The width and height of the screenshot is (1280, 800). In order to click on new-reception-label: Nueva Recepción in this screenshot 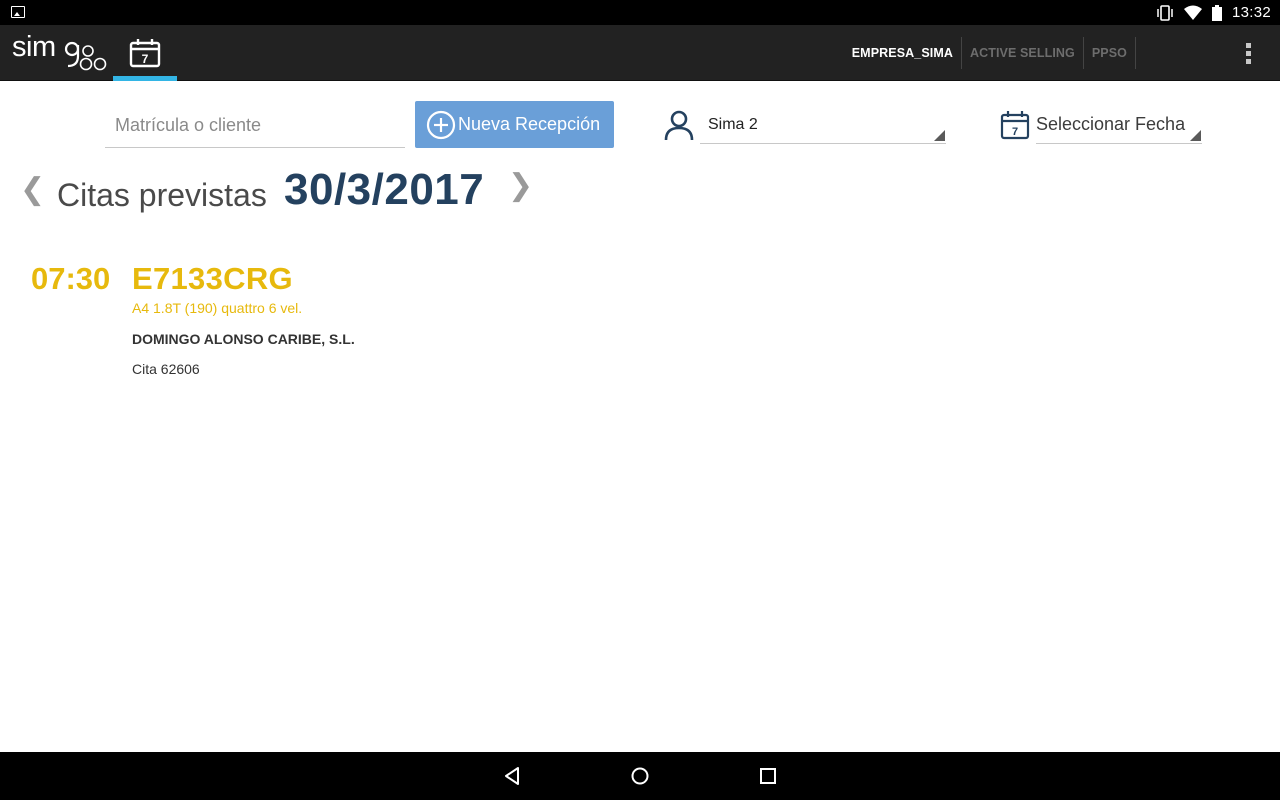, I will do `click(529, 124)`.